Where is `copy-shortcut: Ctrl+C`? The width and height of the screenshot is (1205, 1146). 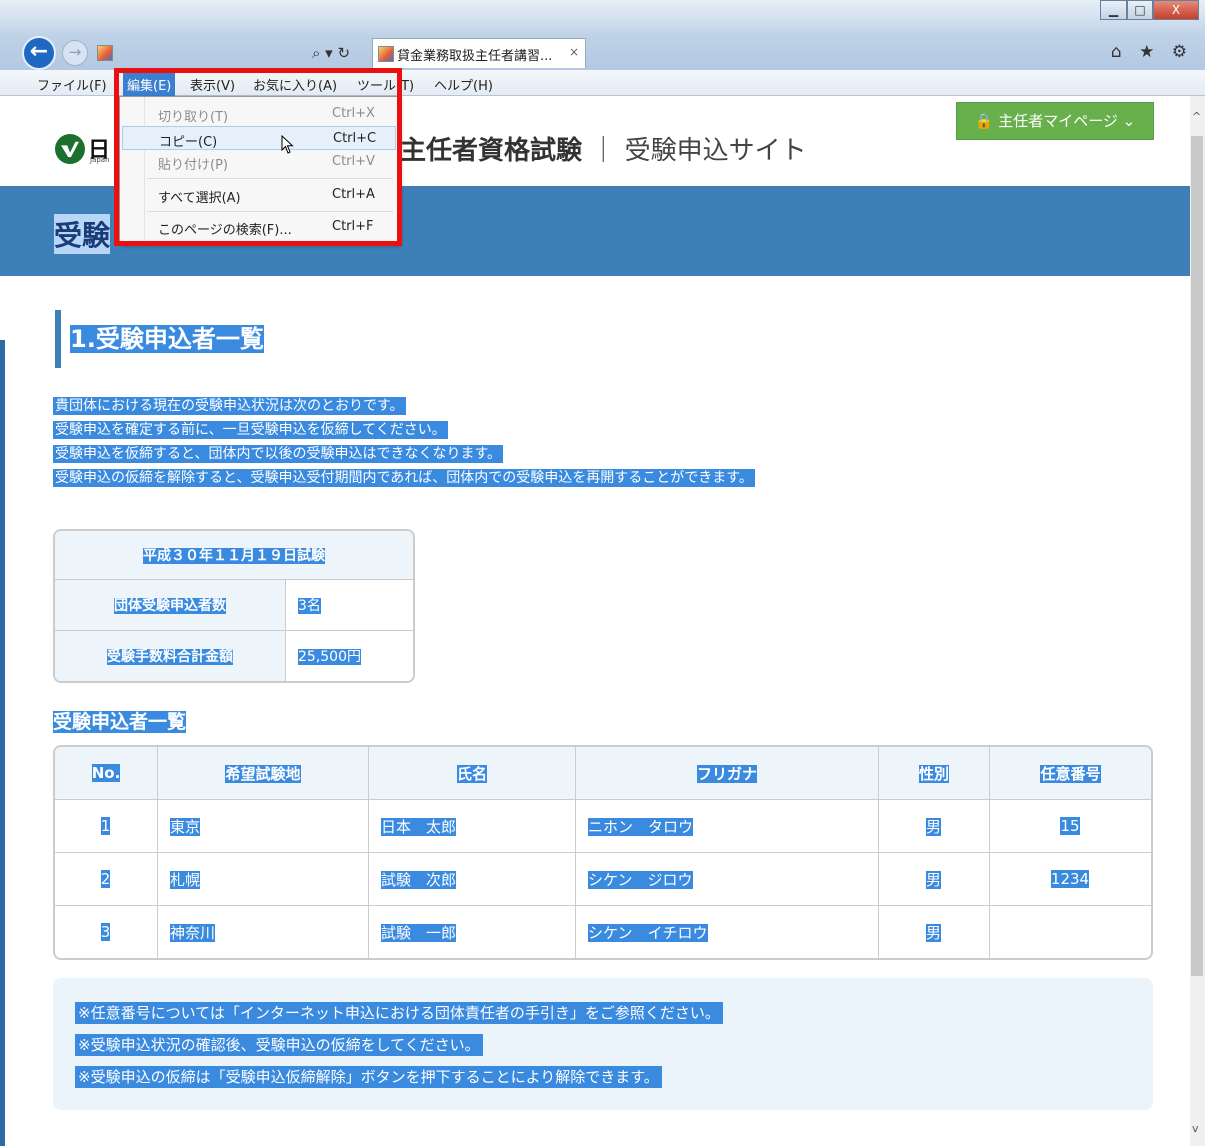
copy-shortcut: Ctrl+C is located at coordinates (355, 138).